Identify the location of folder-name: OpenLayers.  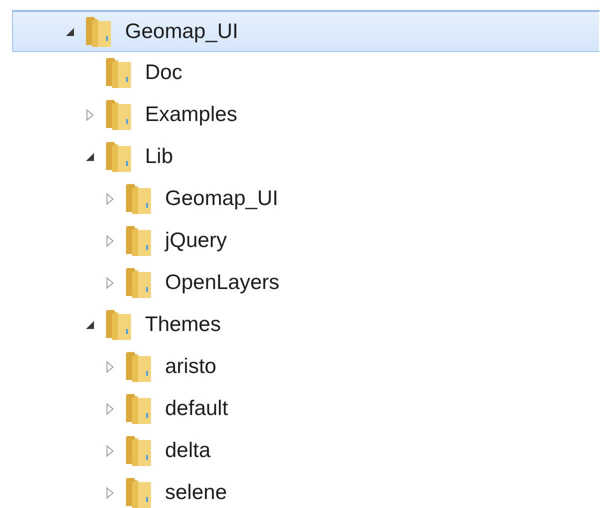
(222, 283).